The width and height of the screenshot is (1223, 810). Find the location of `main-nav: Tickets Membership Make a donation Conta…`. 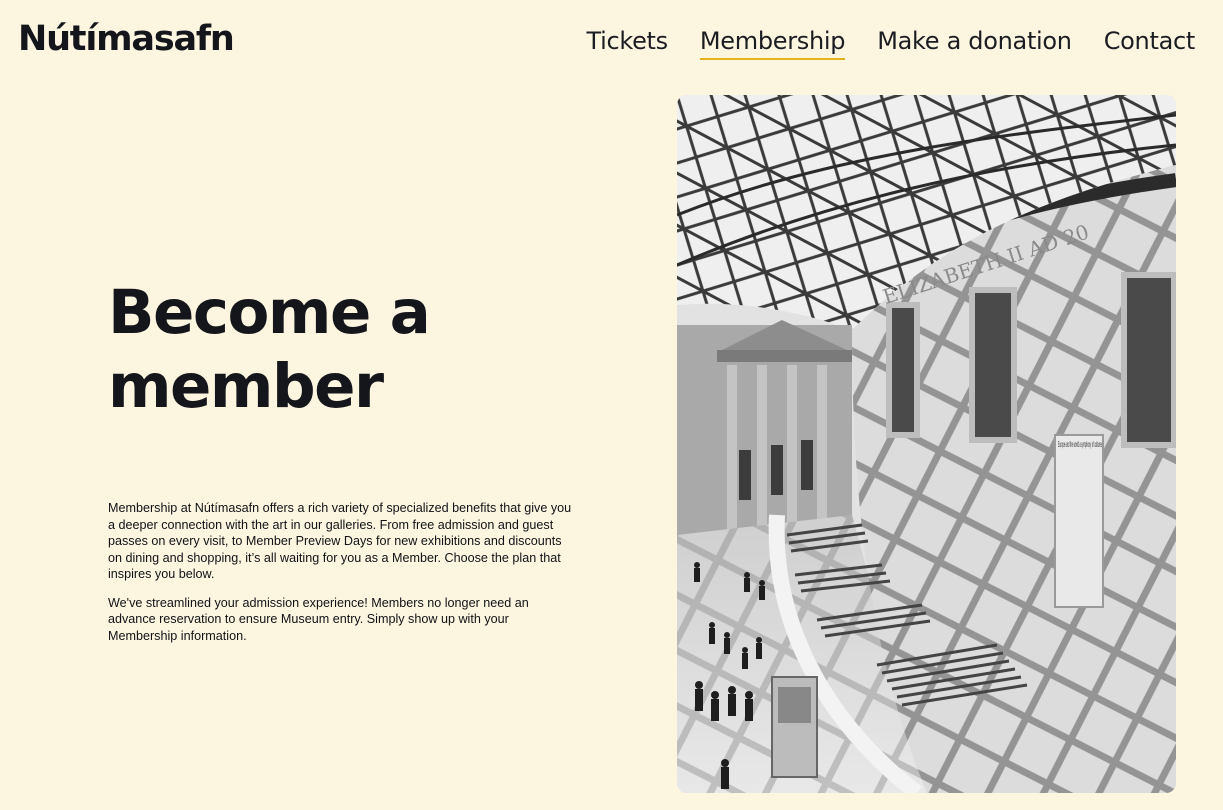

main-nav: Tickets Membership Make a donation Conta… is located at coordinates (875, 44).